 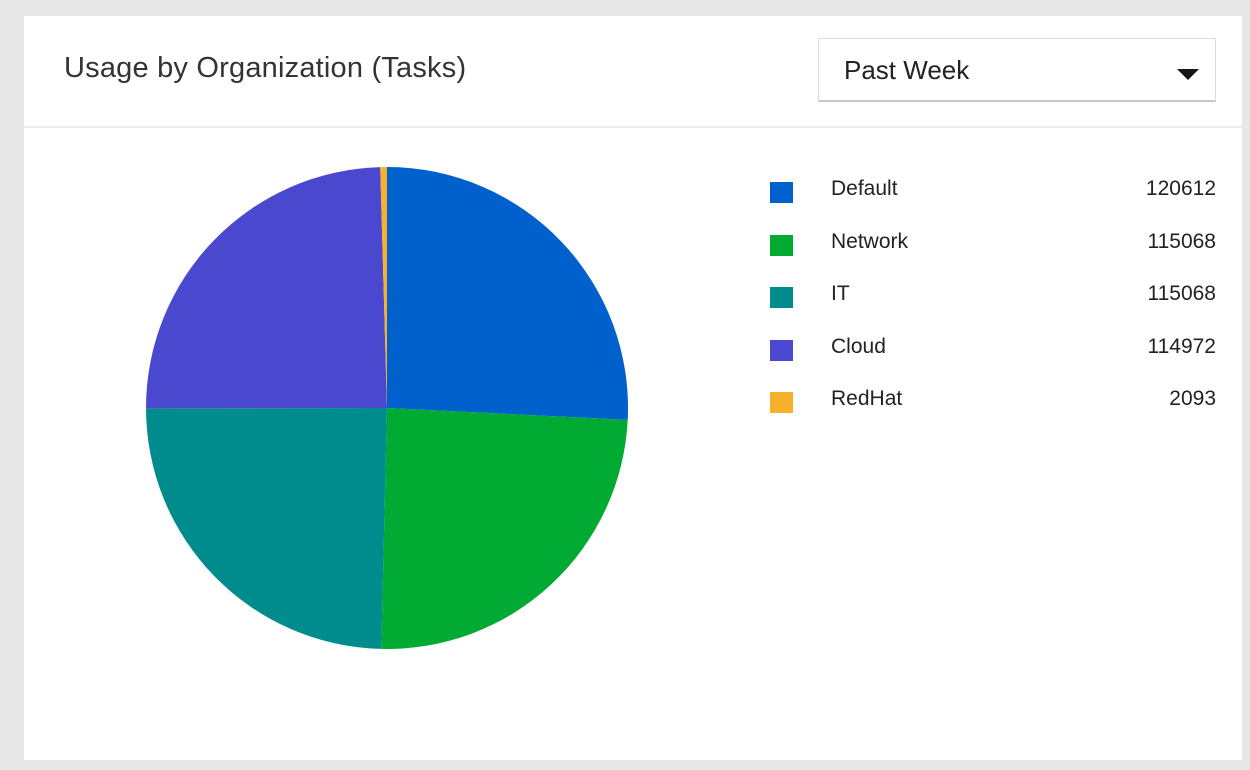 I want to click on legend-label: IT, so click(x=840, y=293).